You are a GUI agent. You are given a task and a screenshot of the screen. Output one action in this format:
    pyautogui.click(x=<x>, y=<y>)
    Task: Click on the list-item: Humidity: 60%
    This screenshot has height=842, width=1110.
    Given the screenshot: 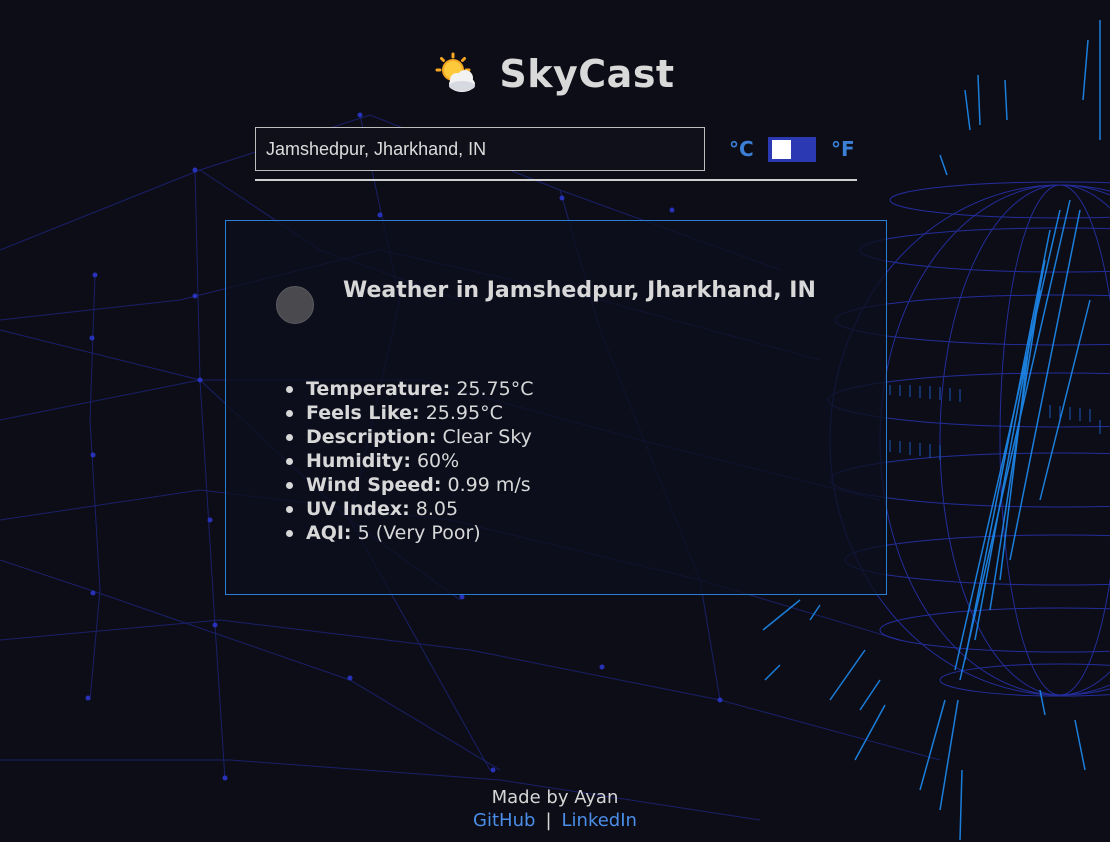 What is the action you would take?
    pyautogui.click(x=409, y=461)
    